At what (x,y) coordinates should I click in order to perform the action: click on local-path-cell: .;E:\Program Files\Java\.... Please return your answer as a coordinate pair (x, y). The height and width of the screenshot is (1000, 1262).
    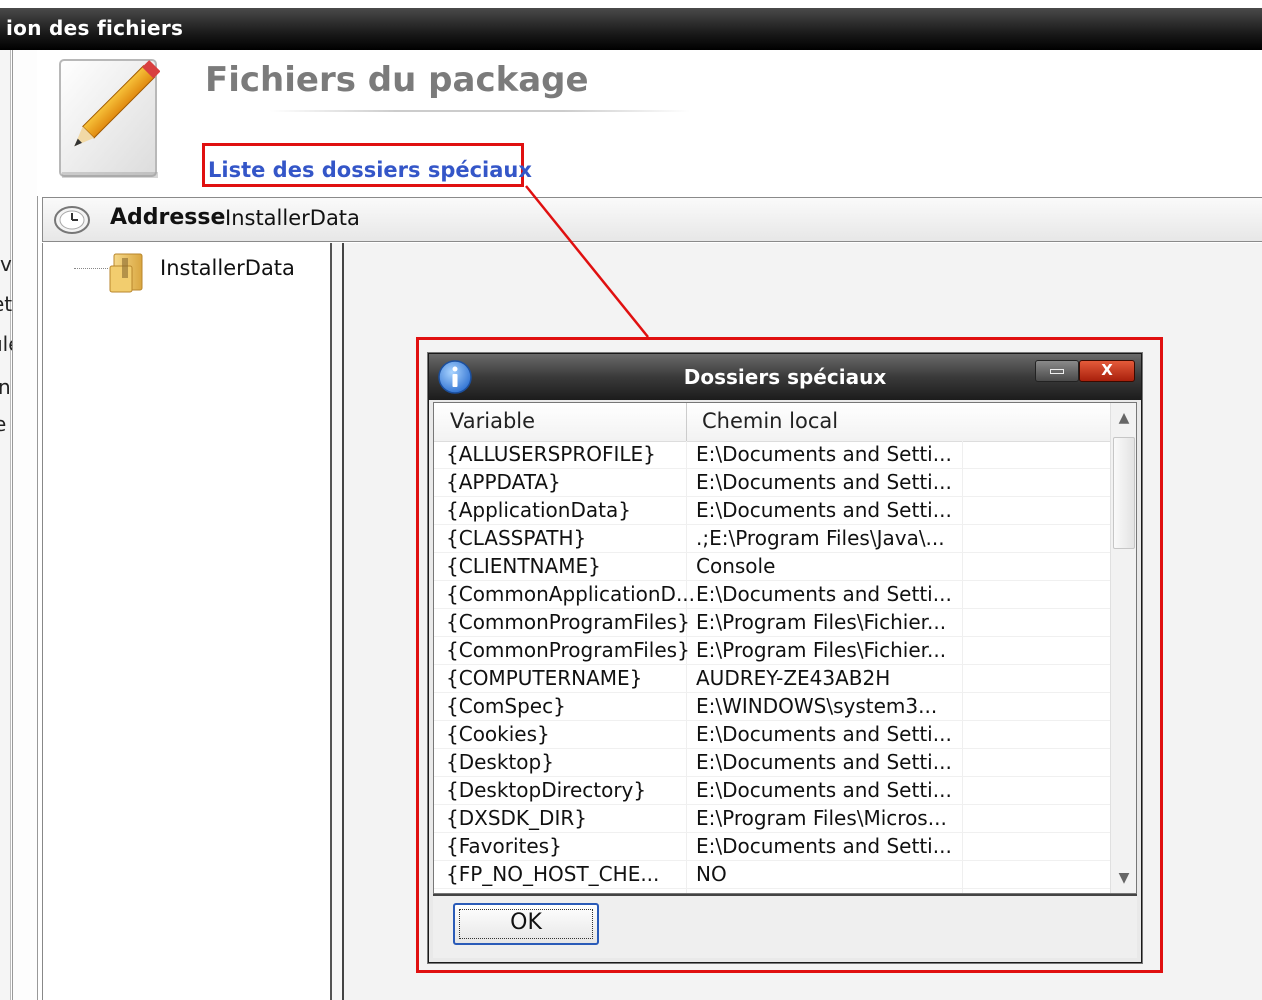
    Looking at the image, I should click on (820, 538).